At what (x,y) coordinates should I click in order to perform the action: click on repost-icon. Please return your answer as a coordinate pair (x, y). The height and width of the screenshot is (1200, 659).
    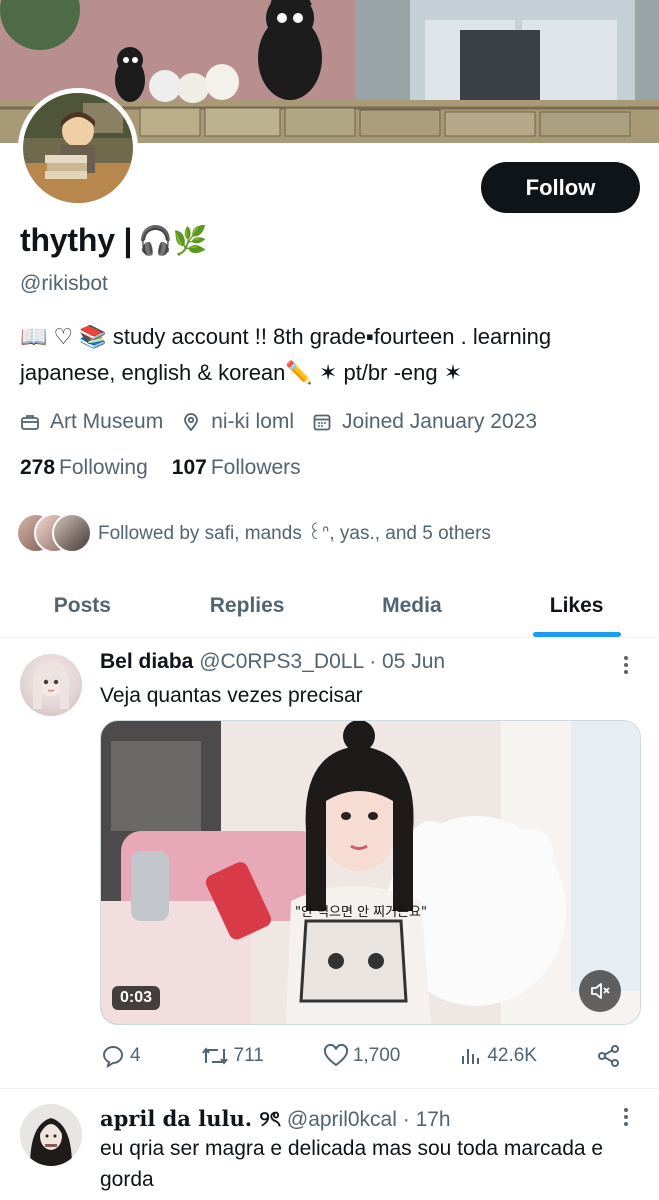
    Looking at the image, I should click on (214, 1056).